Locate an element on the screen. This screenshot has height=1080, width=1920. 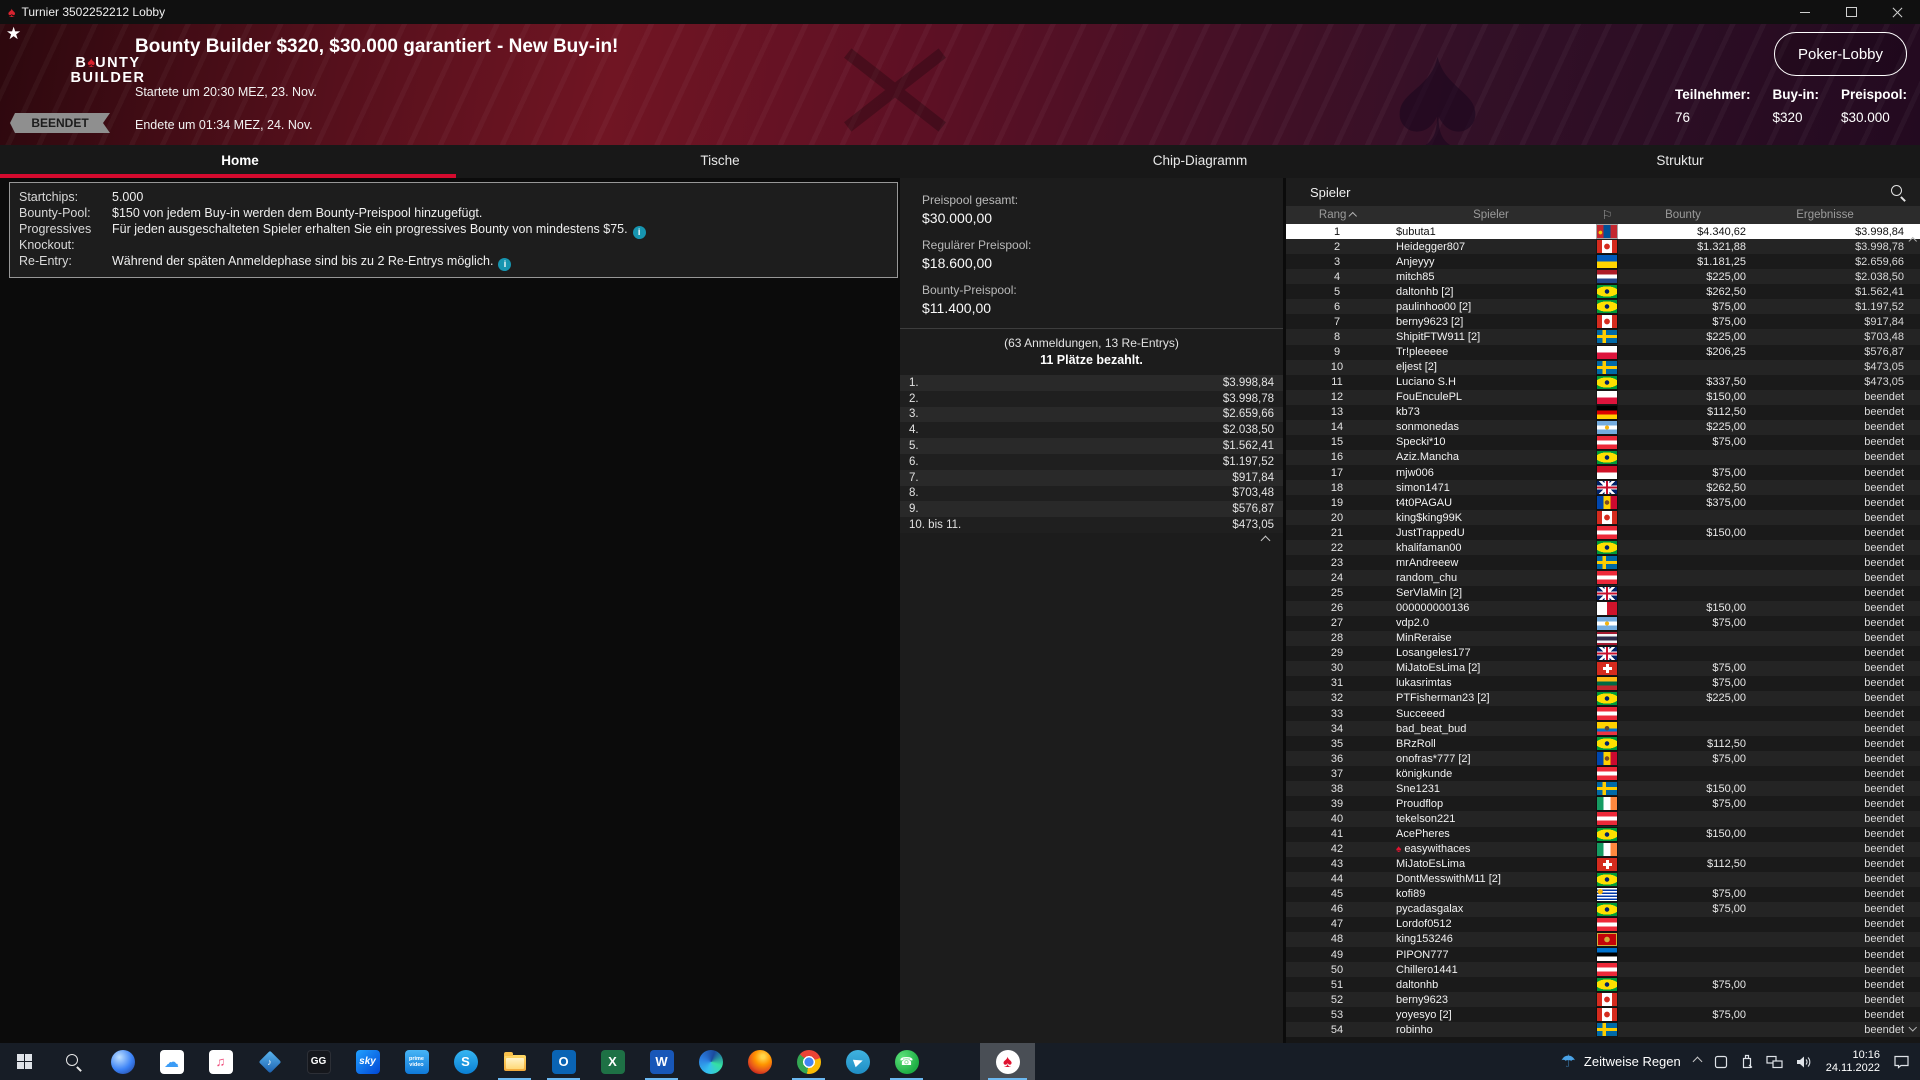
player-row: 31 lukasrimtas $75,00 beendet is located at coordinates (1603, 683).